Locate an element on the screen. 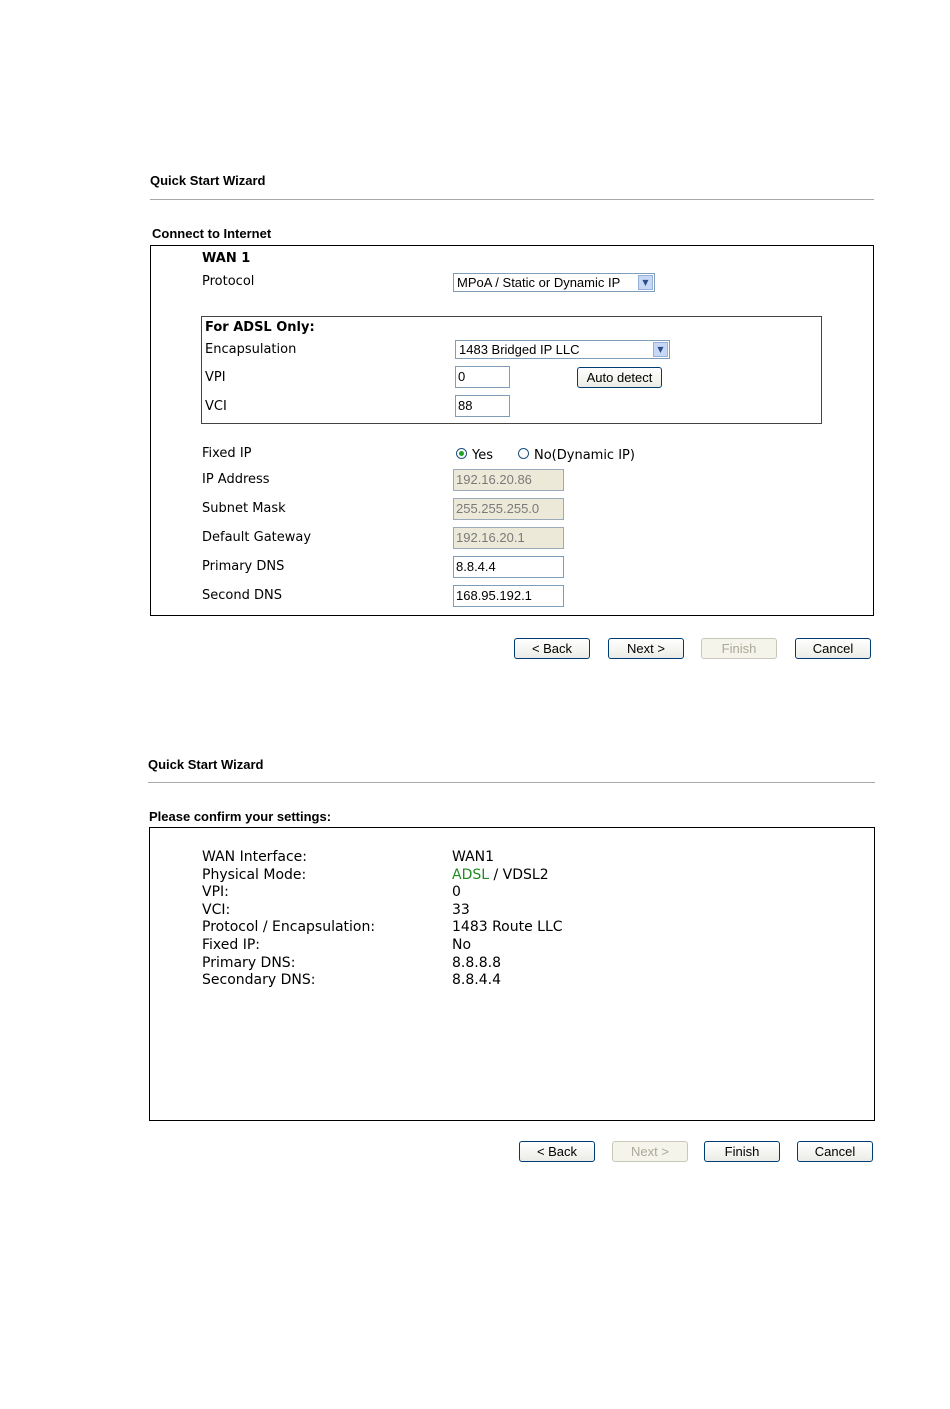 The height and width of the screenshot is (1409, 950). encapsulation-select-value: 1483 Bridged IP LLC is located at coordinates (519, 349).